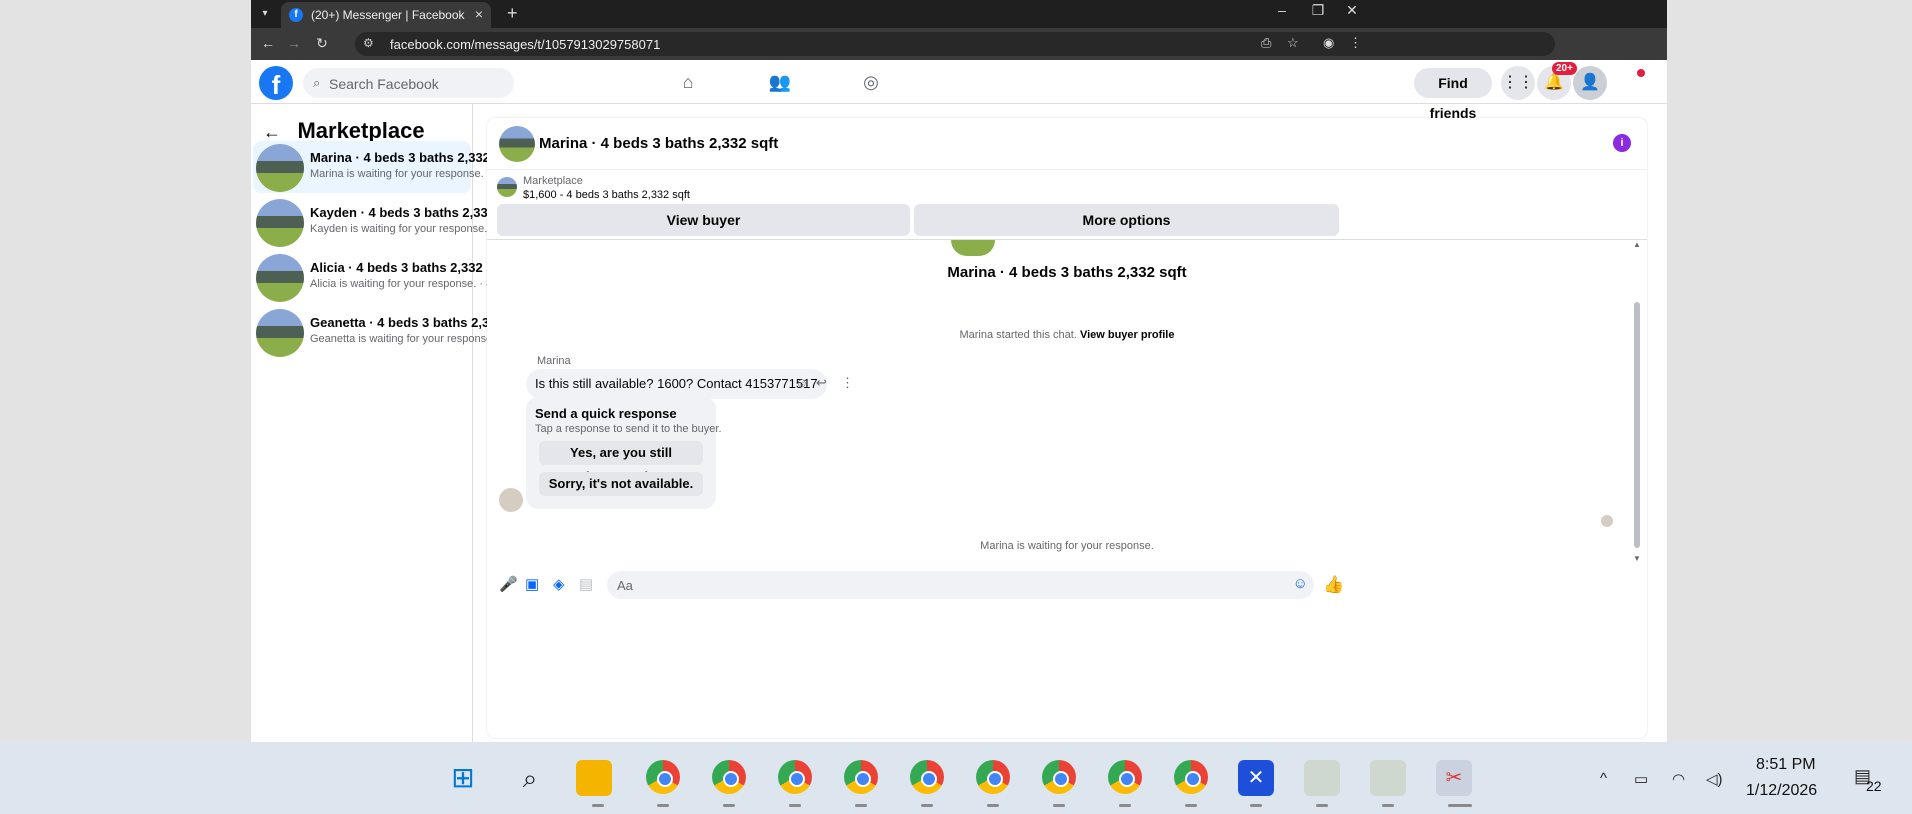 The height and width of the screenshot is (814, 1912). Describe the element at coordinates (586, 584) in the screenshot. I see `gif-icon: ▤` at that location.